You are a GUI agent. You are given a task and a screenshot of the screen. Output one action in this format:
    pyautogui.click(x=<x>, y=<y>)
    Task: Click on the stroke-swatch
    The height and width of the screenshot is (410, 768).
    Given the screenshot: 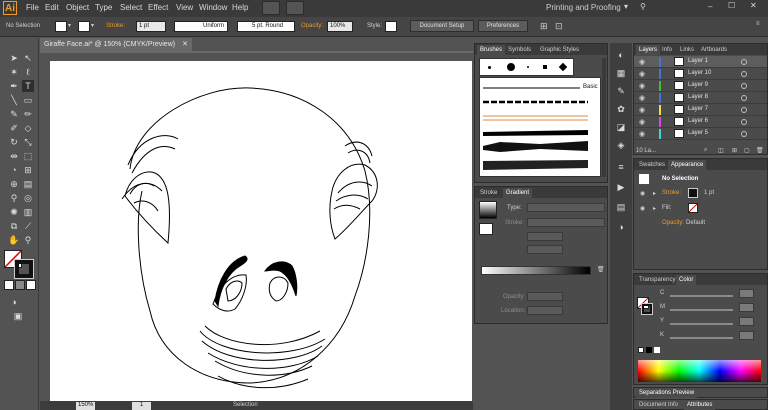 What is the action you would take?
    pyautogui.click(x=84, y=26)
    